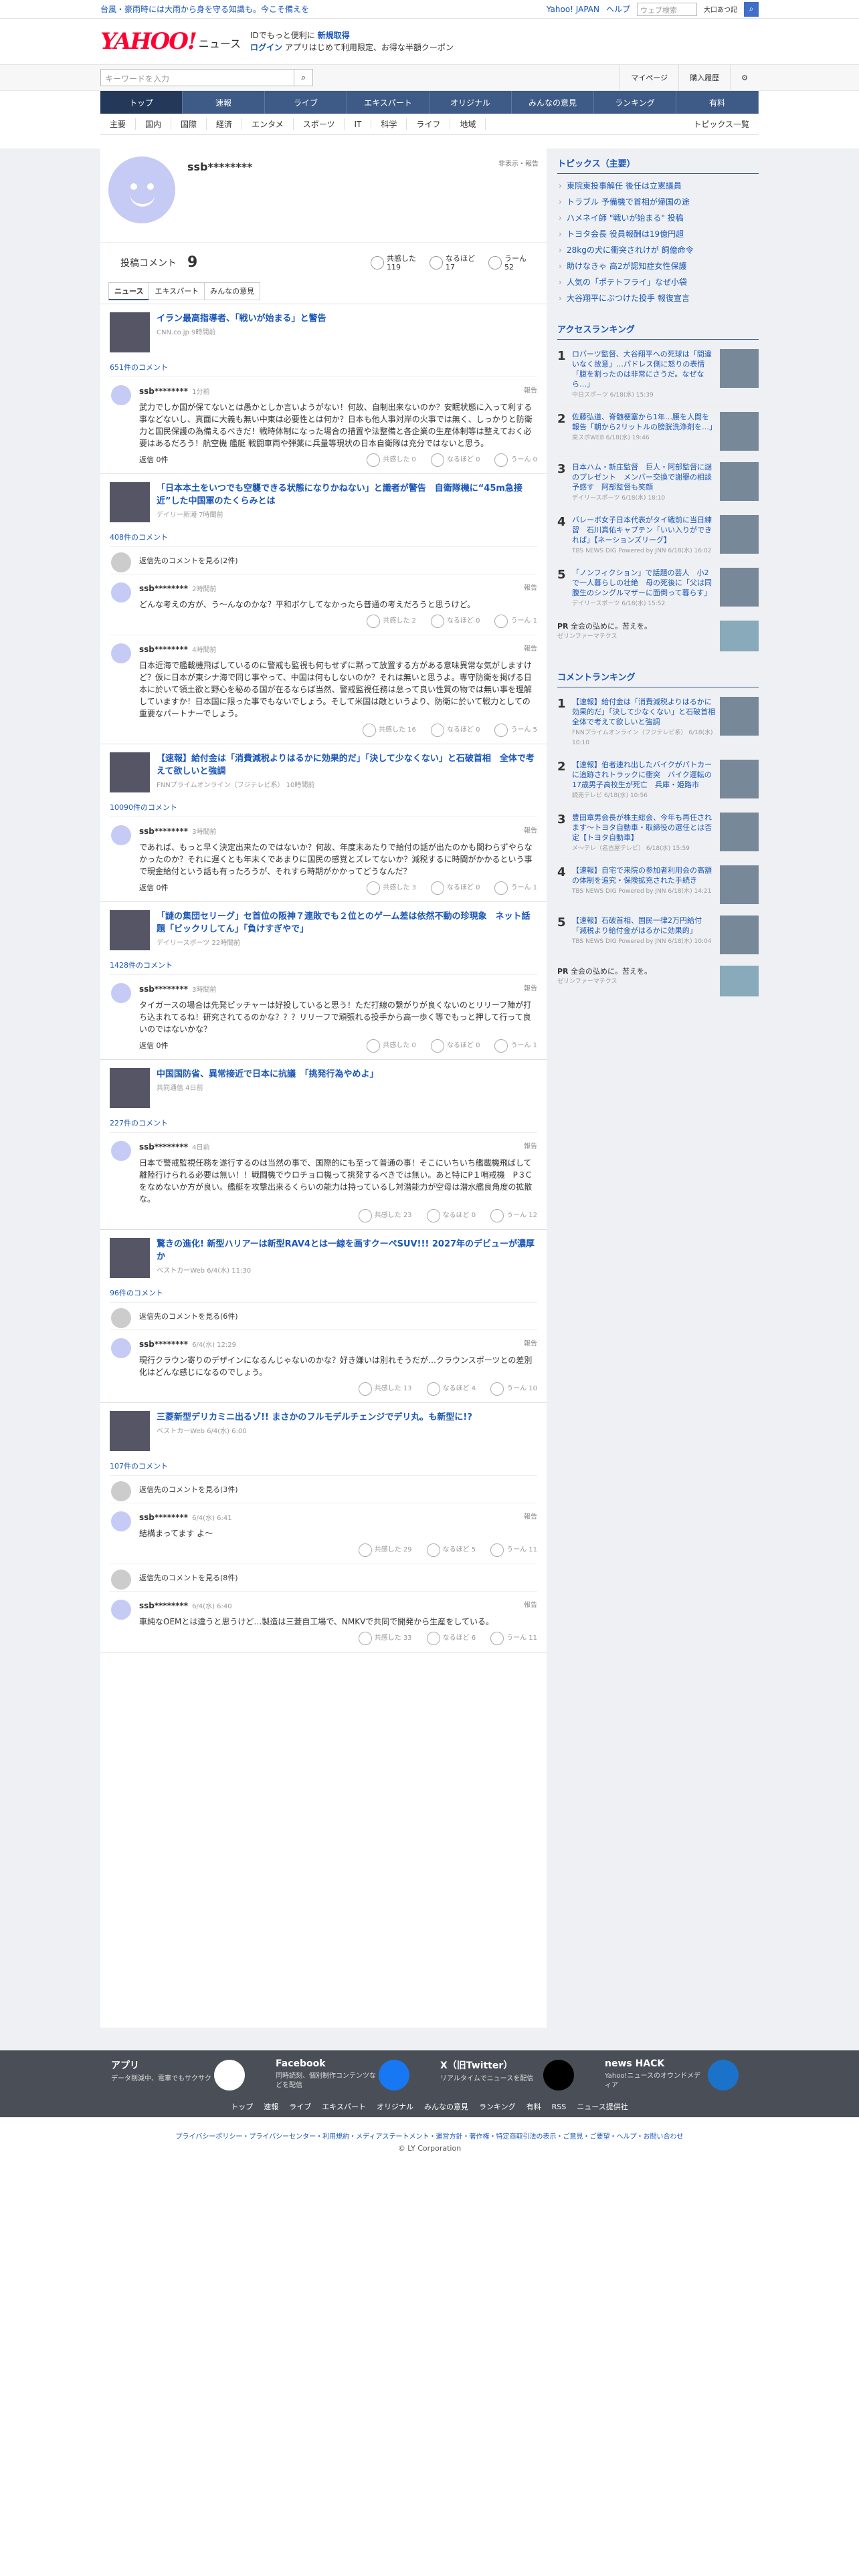 This screenshot has width=859, height=2576. I want to click on article: 中国国防省、異常接近で日本に抗議 「挑発行為やめよ」 共同通信 4日前, so click(323, 1086).